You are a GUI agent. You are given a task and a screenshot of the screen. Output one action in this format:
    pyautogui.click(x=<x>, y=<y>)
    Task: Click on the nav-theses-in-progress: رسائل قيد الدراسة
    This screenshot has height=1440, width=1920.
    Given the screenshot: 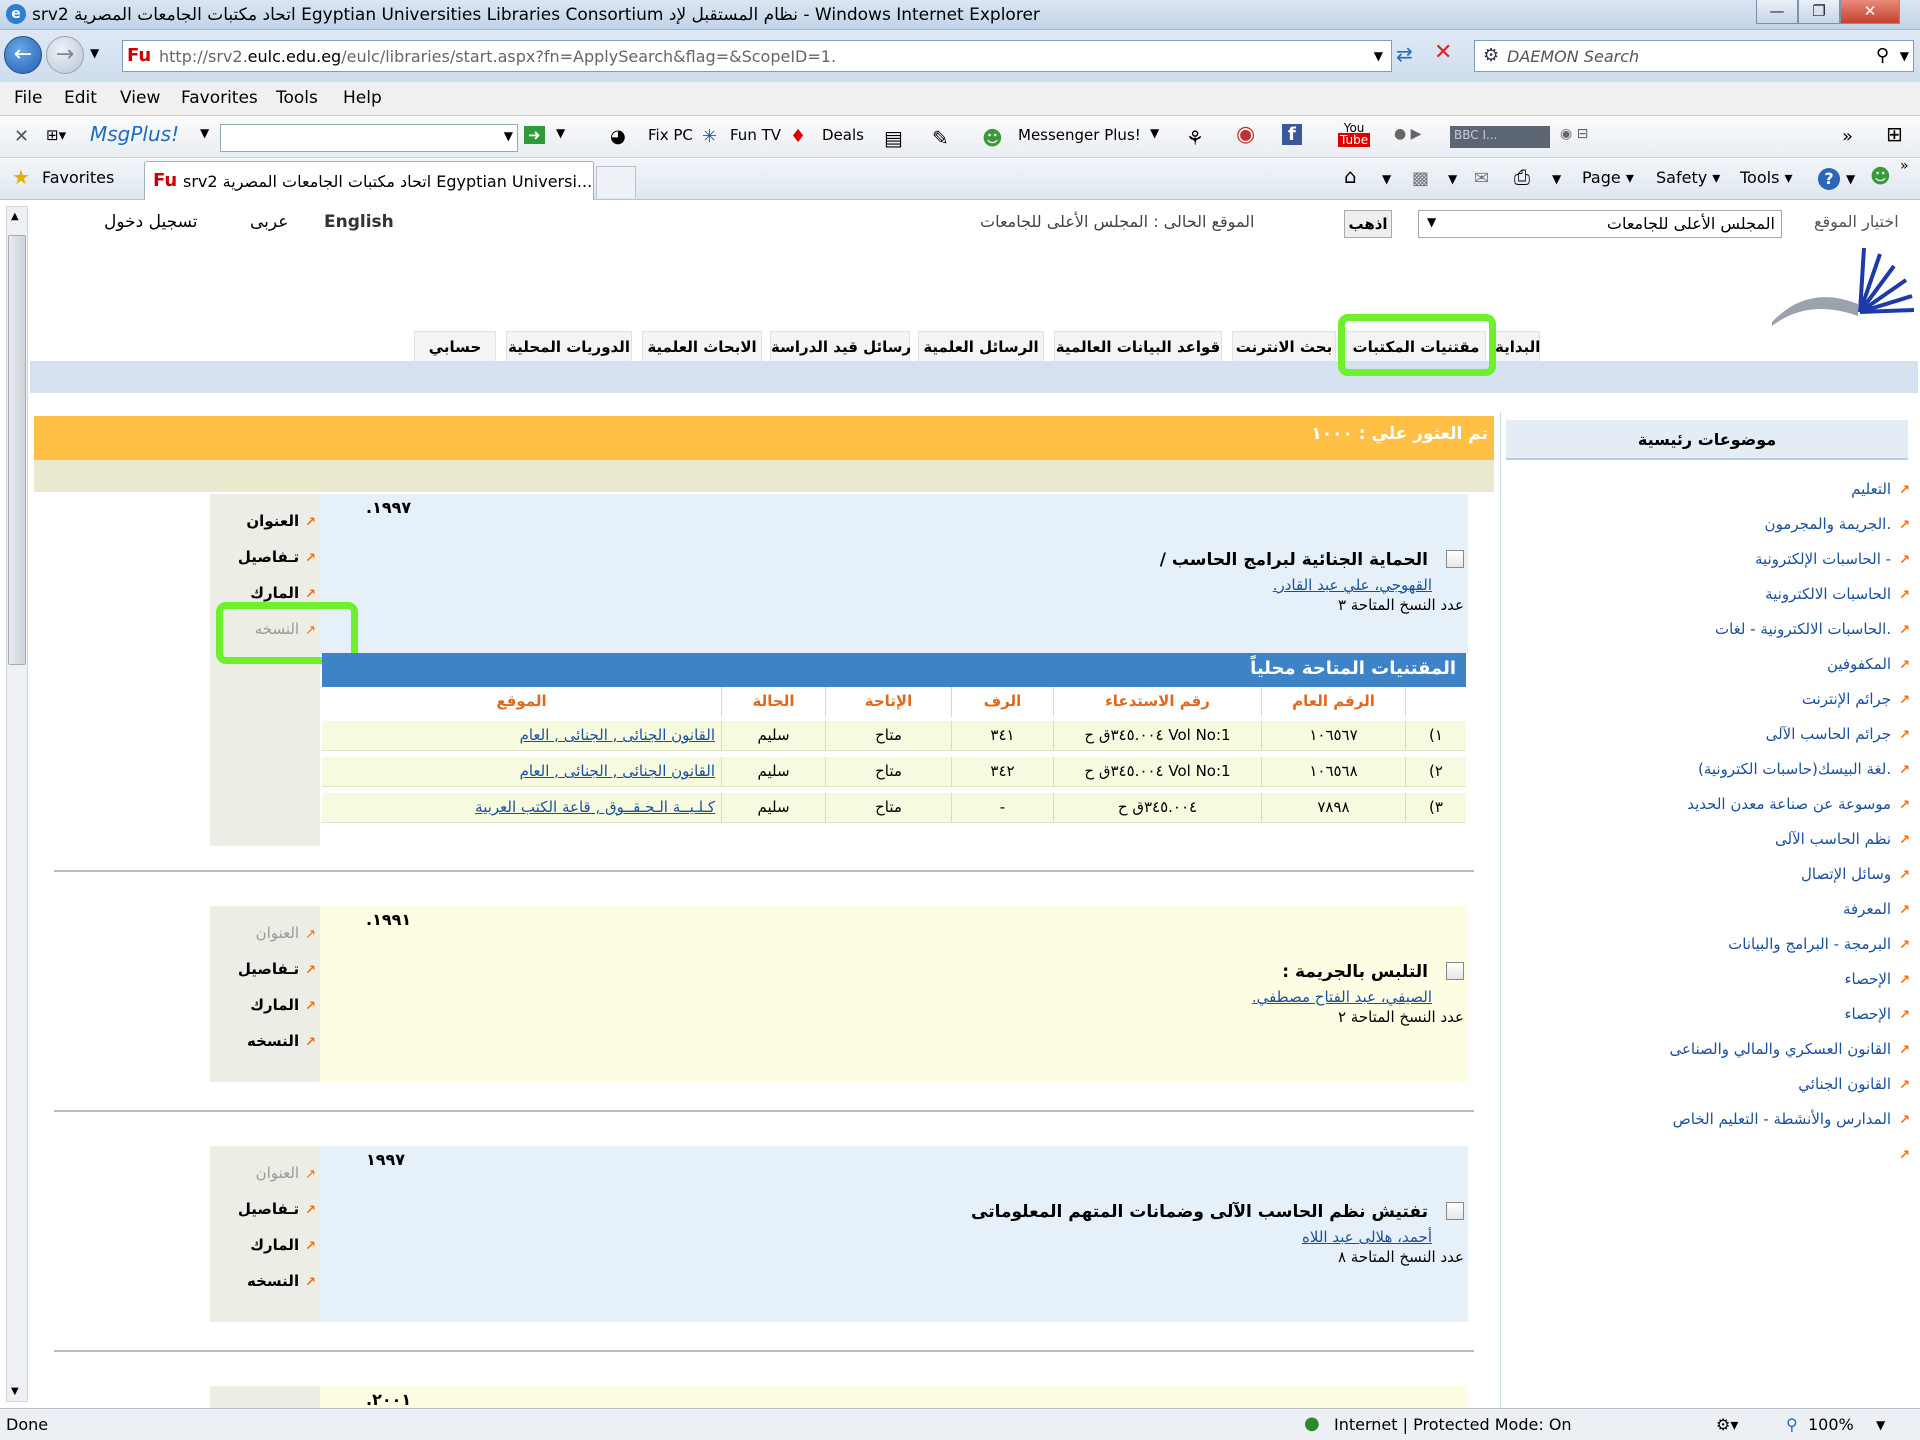 What is the action you would take?
    pyautogui.click(x=840, y=347)
    